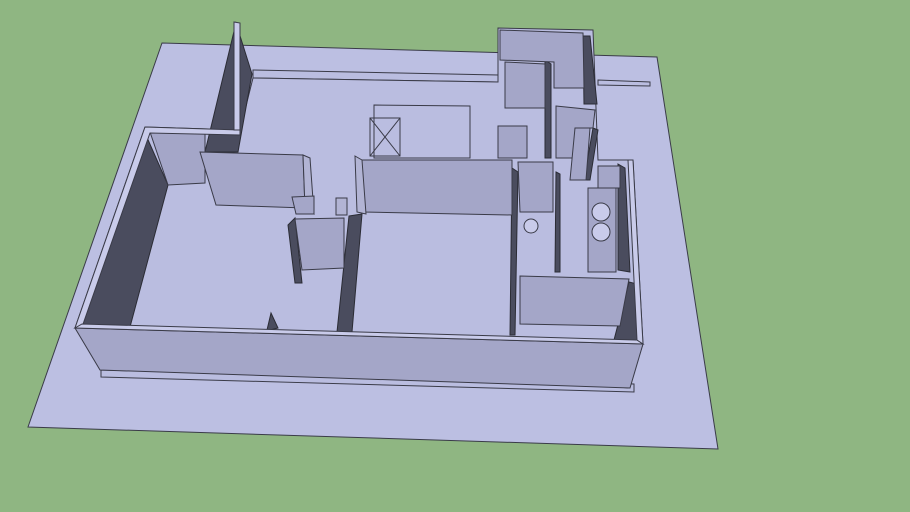  I want to click on toilet-icon, so click(531, 226).